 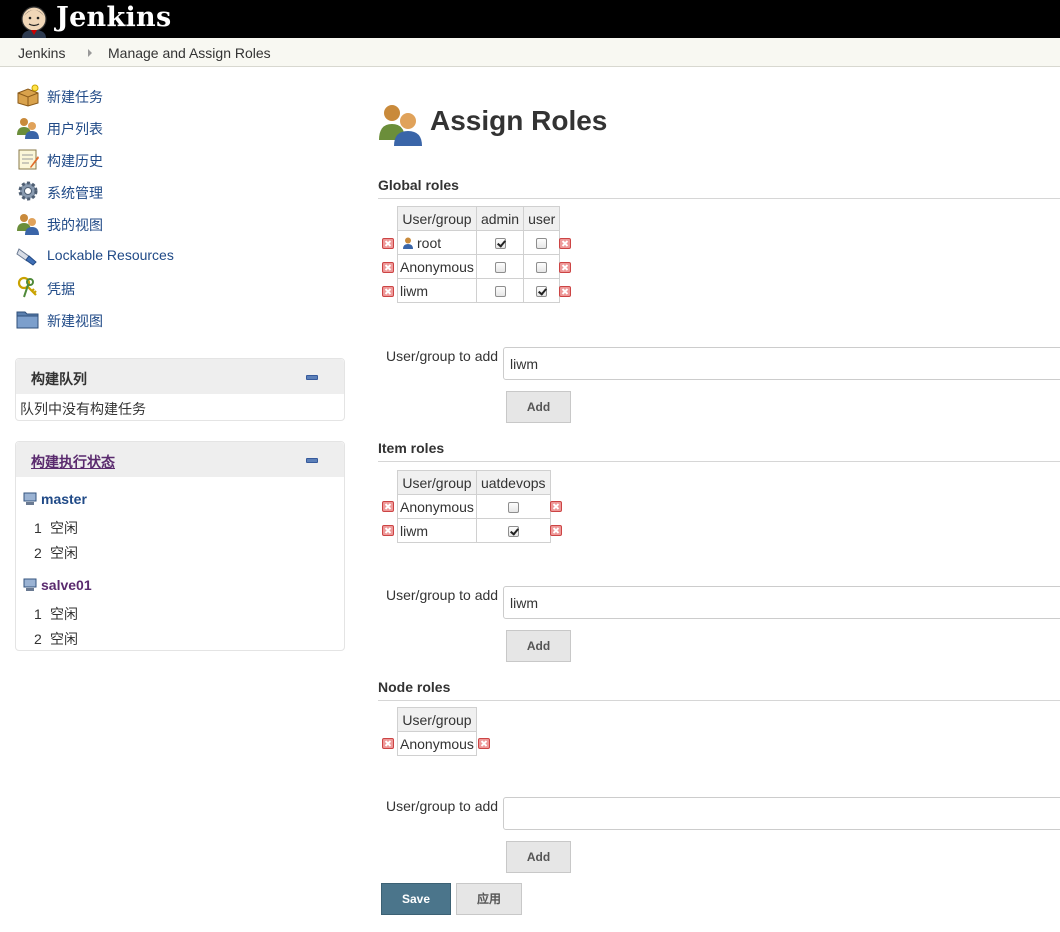 I want to click on executor-node-salve01: salve01, so click(x=66, y=585).